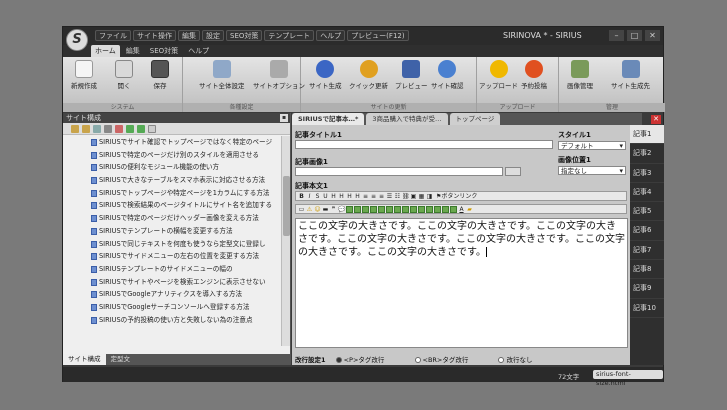 Image resolution: width=727 pixels, height=410 pixels. What do you see at coordinates (411, 75) in the screenshot?
I see `preview-button: プレビュー` at bounding box center [411, 75].